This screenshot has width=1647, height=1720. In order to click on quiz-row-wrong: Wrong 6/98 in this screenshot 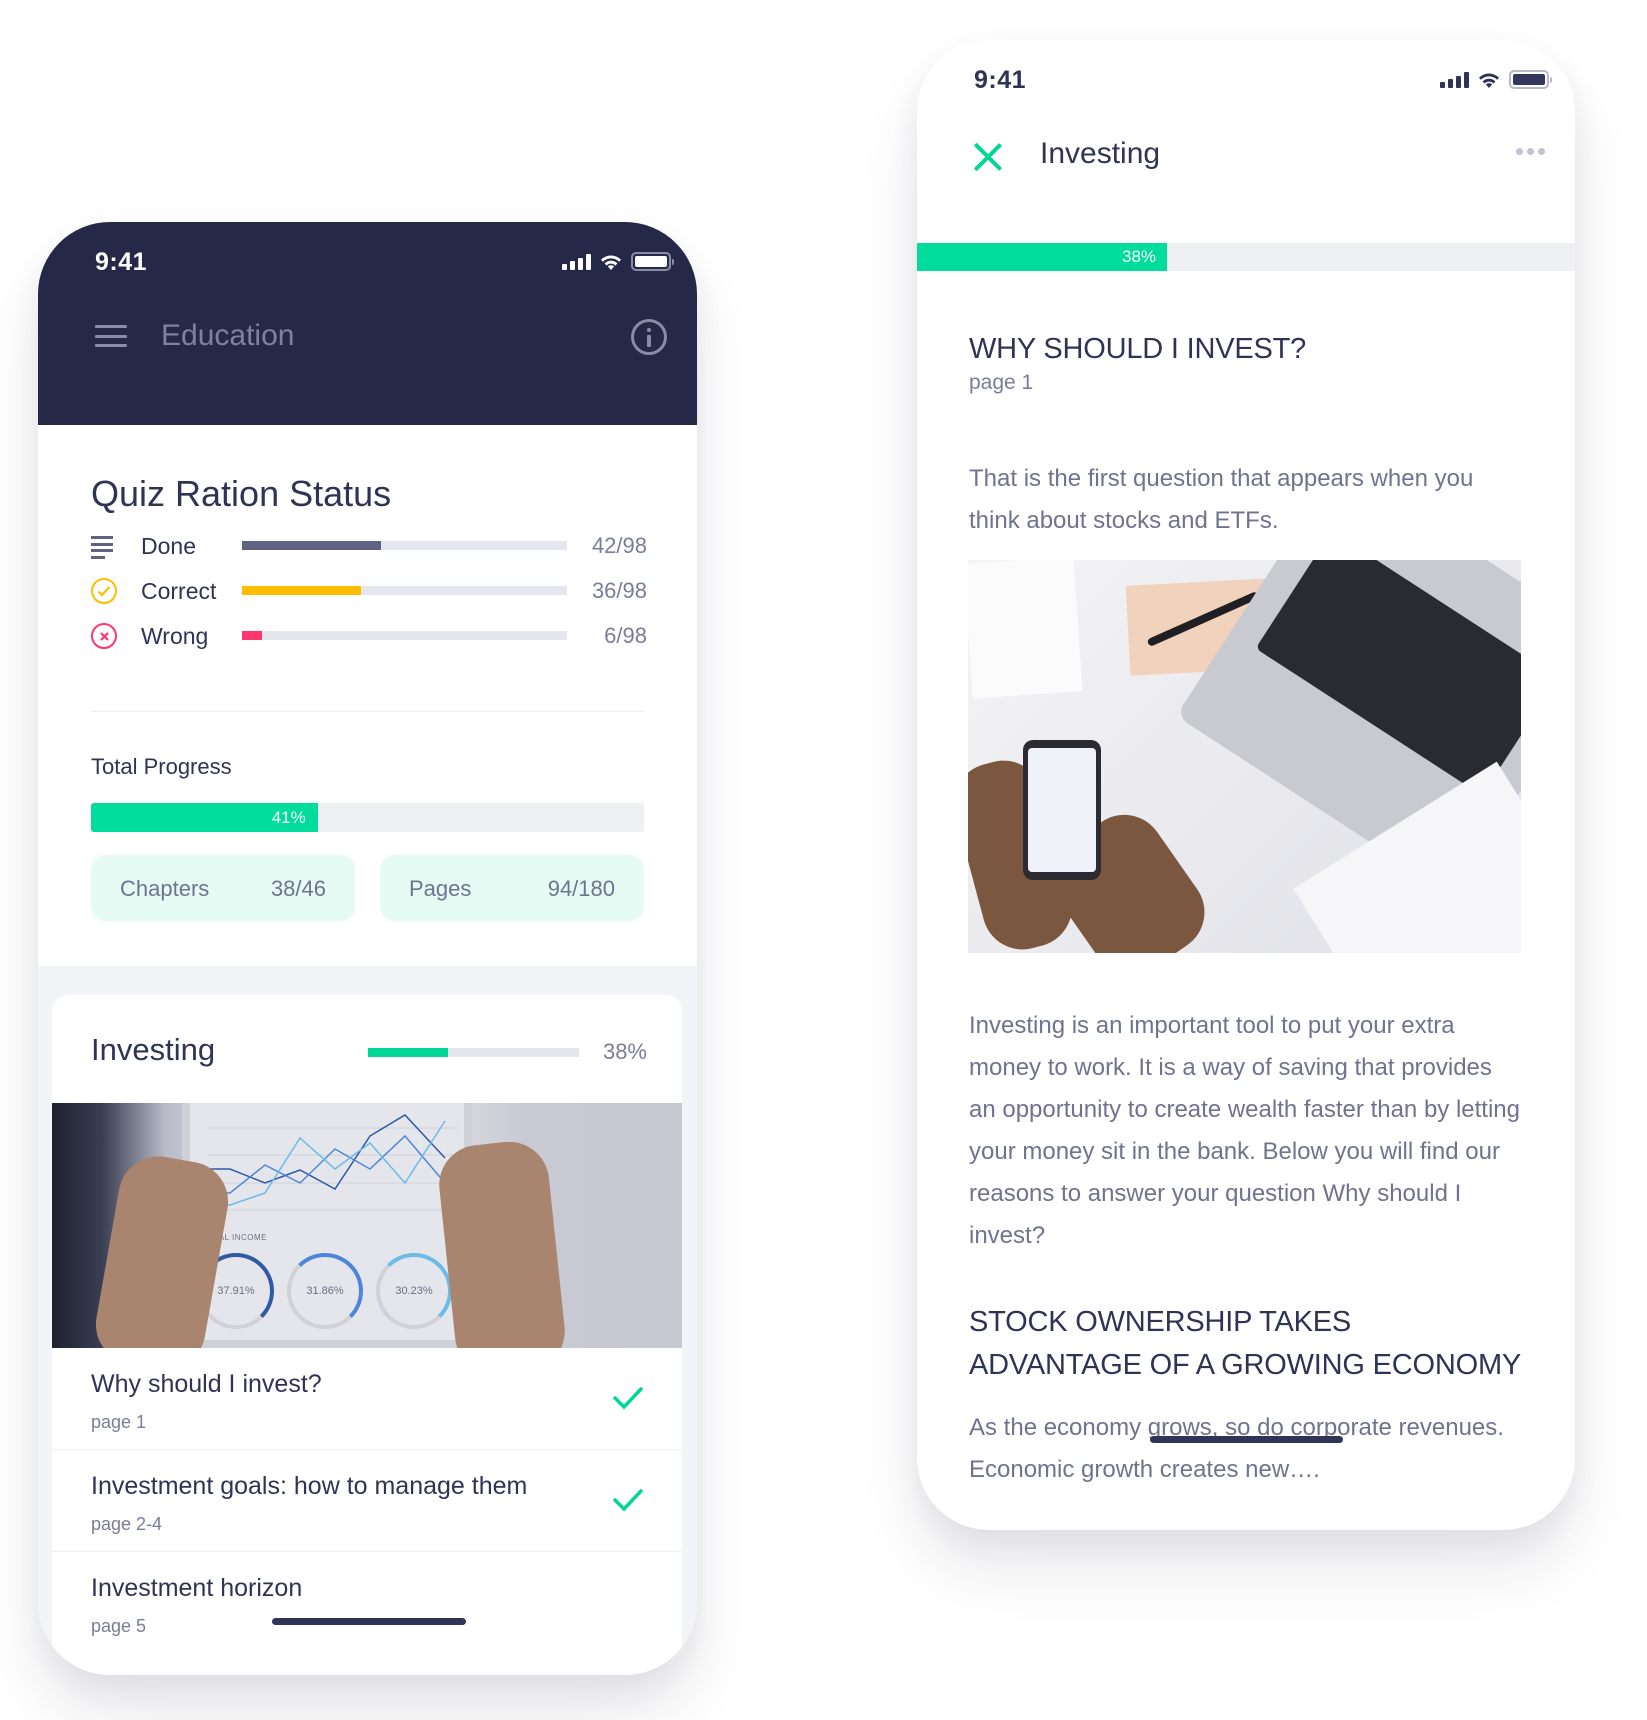, I will do `click(369, 636)`.